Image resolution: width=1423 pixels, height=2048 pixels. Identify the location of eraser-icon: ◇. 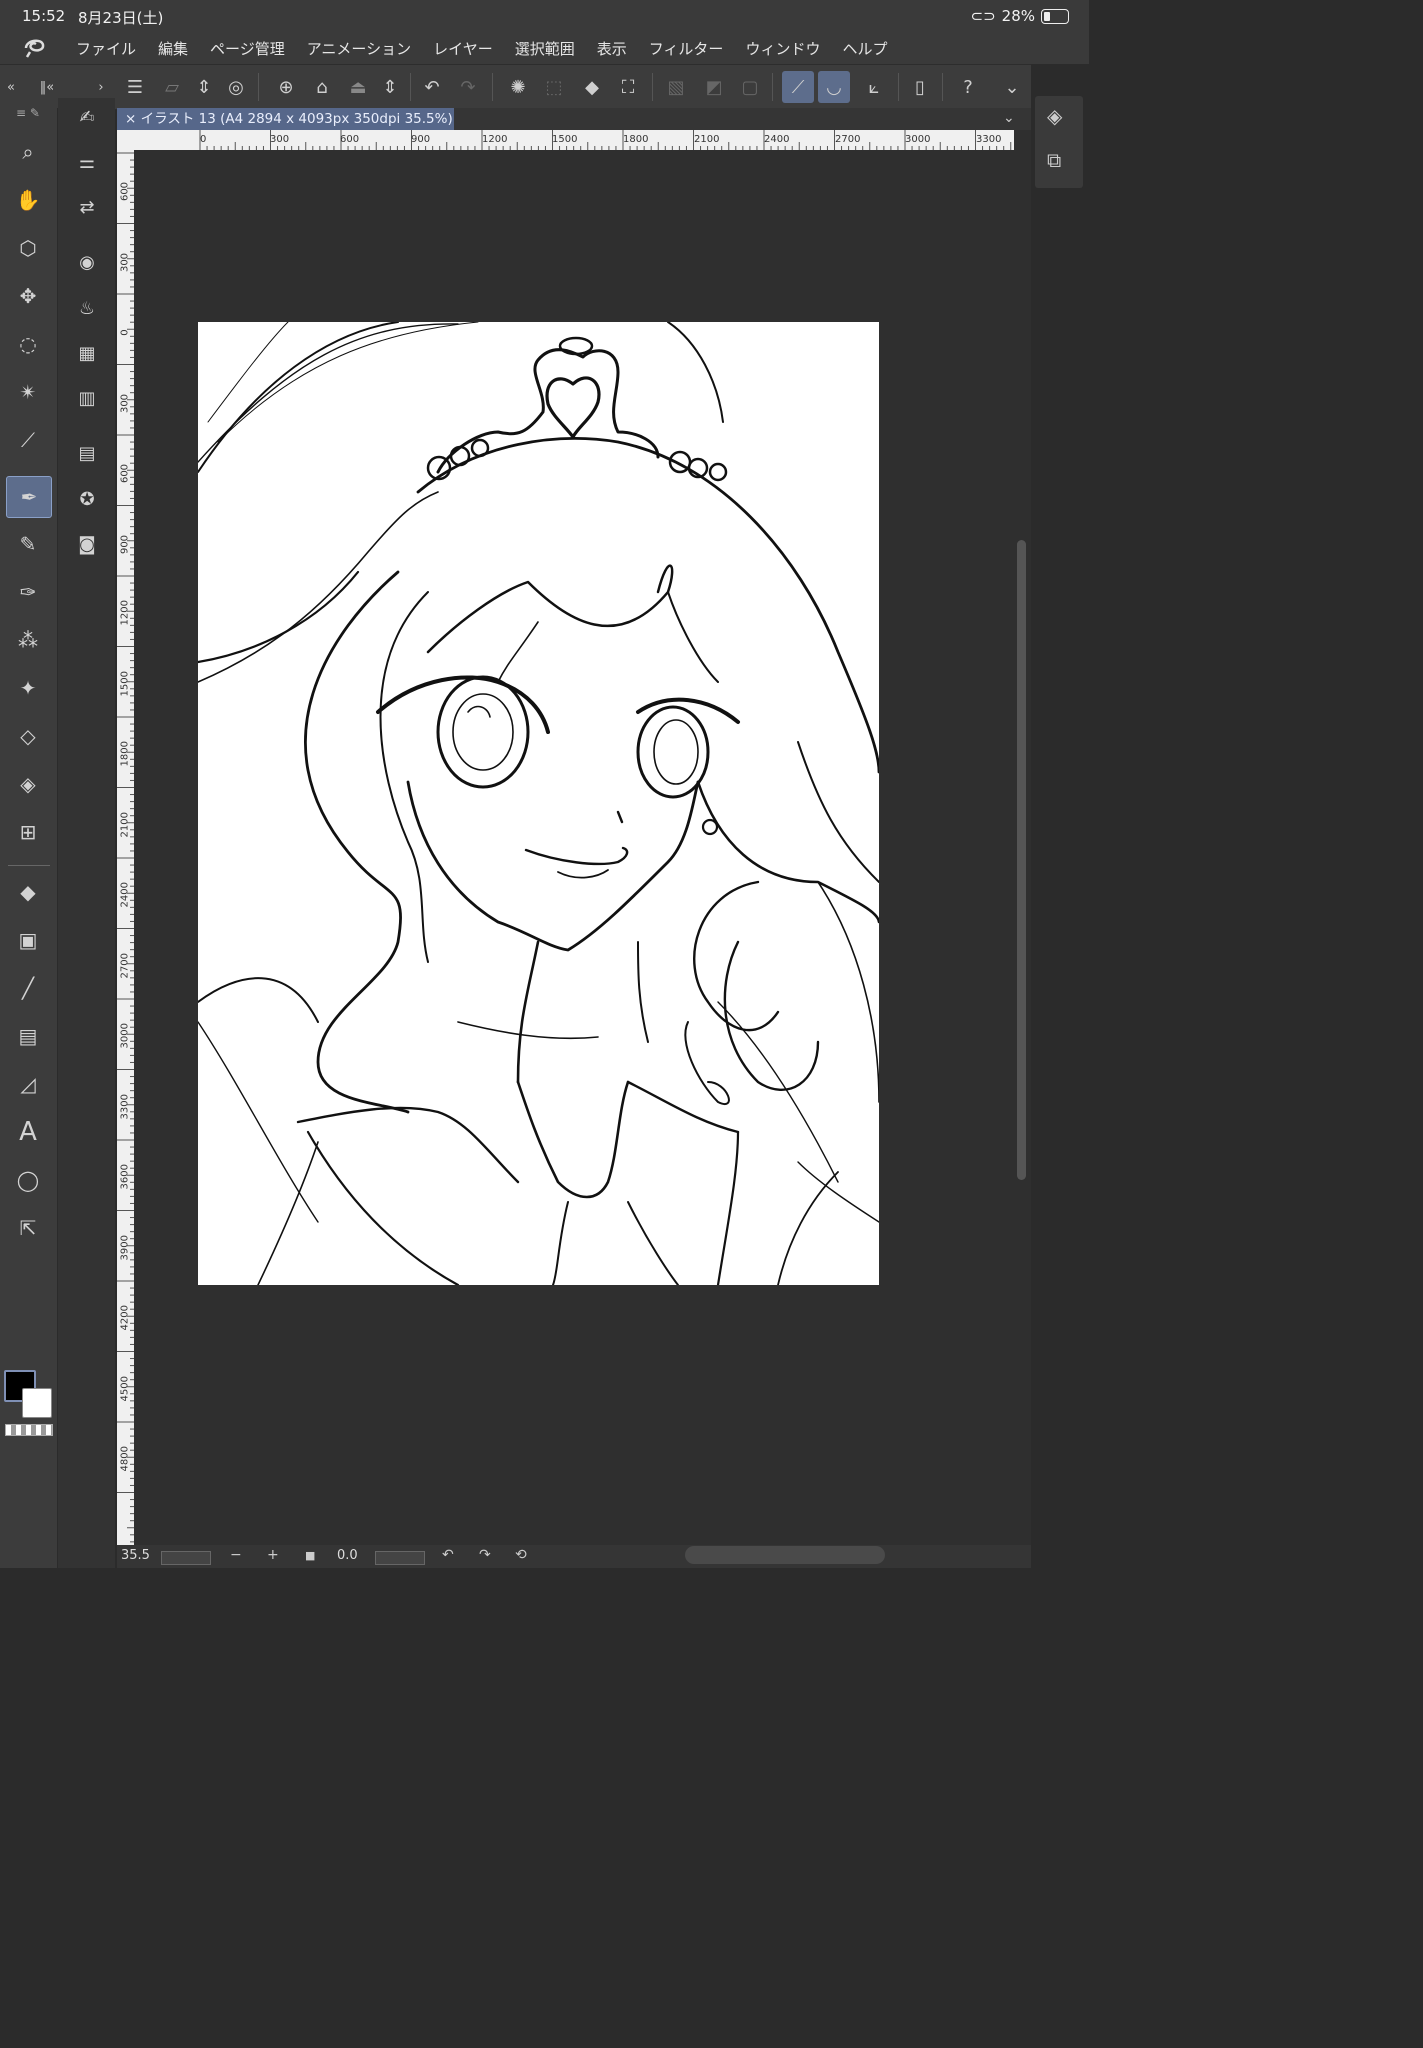
(28, 736).